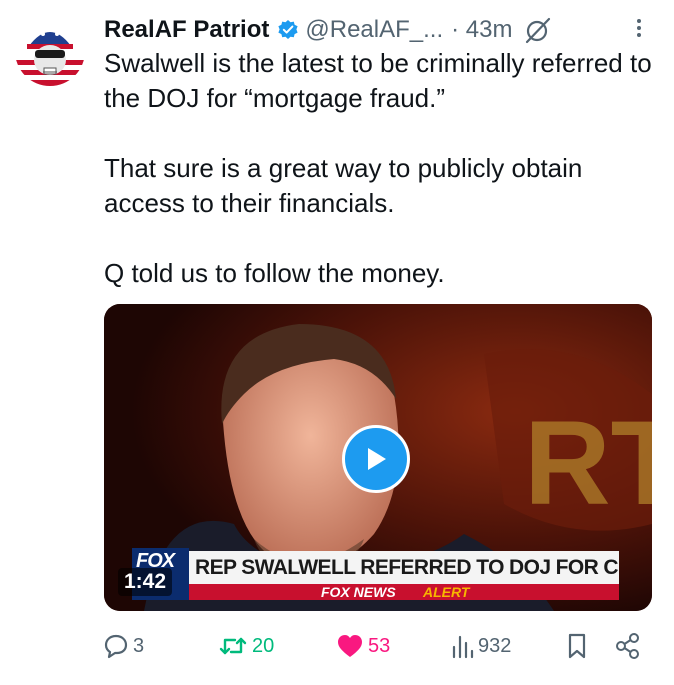 The width and height of the screenshot is (674, 685). What do you see at coordinates (116, 646) in the screenshot?
I see `reply-icon` at bounding box center [116, 646].